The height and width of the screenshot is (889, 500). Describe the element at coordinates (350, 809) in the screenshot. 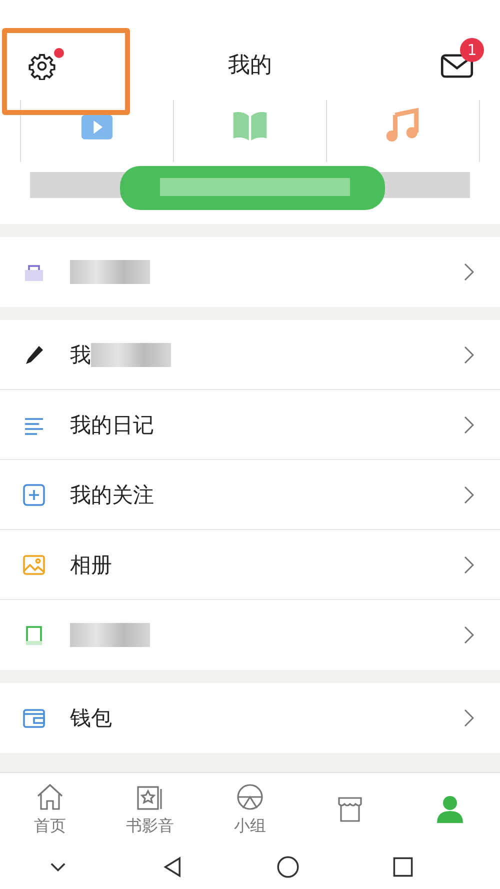

I see `shop-icon` at that location.